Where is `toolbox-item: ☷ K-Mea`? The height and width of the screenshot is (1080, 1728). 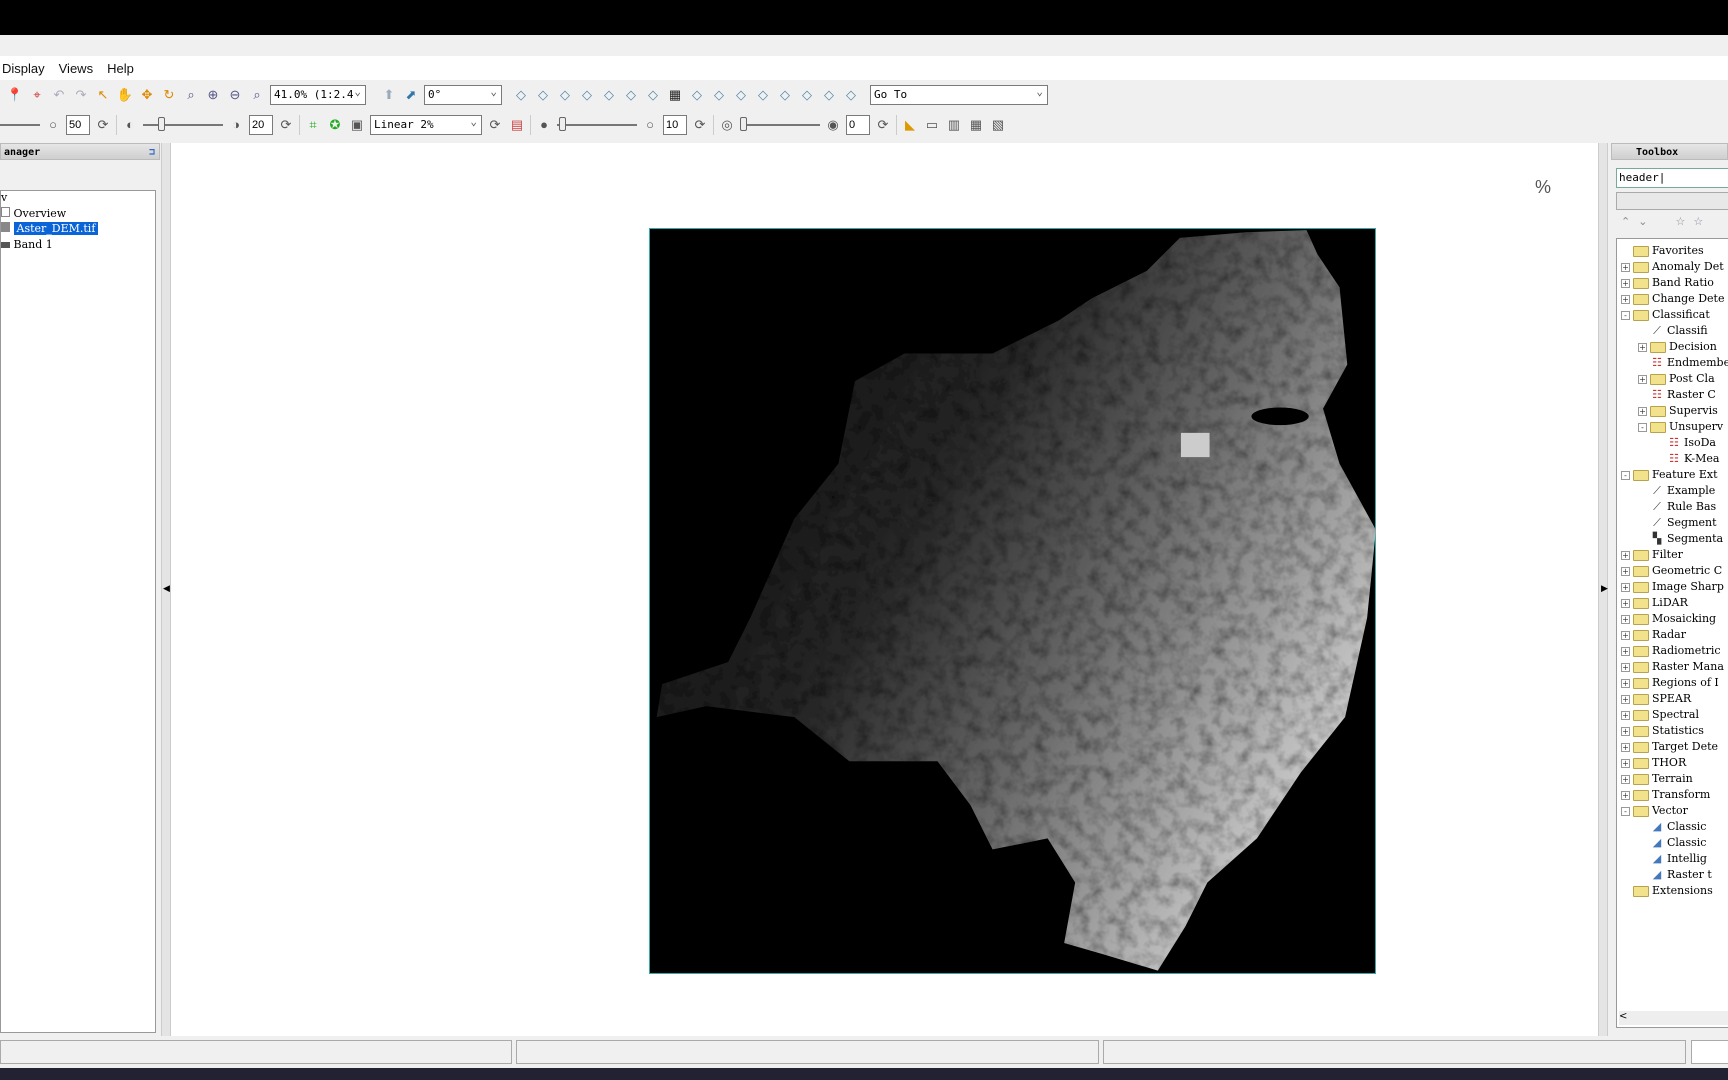 toolbox-item: ☷ K-Mea is located at coordinates (1687, 459).